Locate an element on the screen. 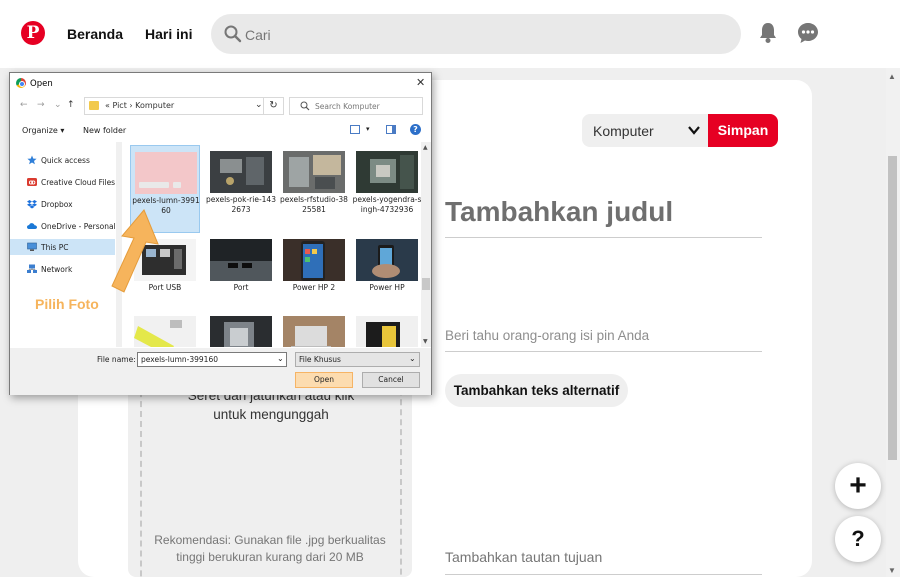  create-plus-button: + is located at coordinates (858, 486).